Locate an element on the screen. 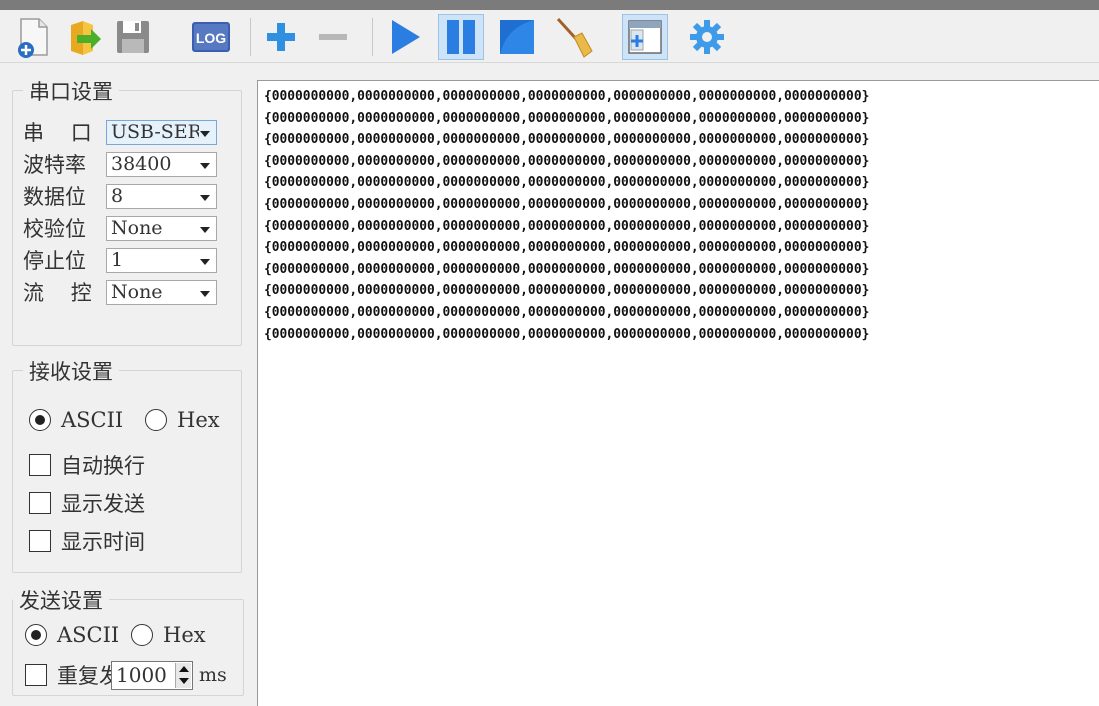 This screenshot has height=706, width=1099. receive-hex-radio is located at coordinates (156, 420).